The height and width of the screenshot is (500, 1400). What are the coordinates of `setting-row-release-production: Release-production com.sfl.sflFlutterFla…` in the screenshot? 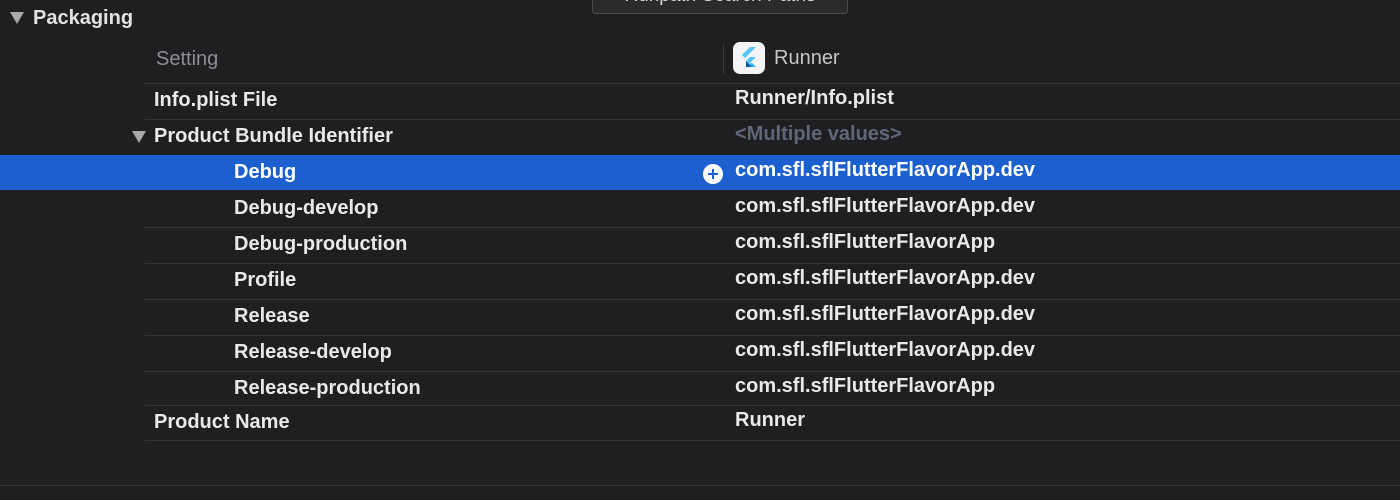 It's located at (772, 388).